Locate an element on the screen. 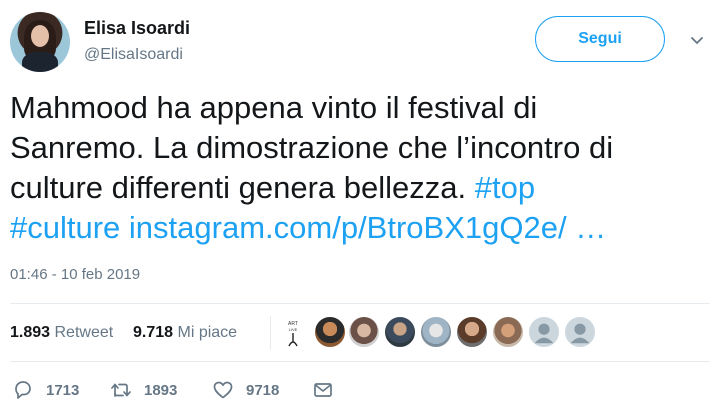 Image resolution: width=720 pixels, height=417 pixels. instagram-link: instagram.com/p/BtroBX1gQ2e/ is located at coordinates (348, 227).